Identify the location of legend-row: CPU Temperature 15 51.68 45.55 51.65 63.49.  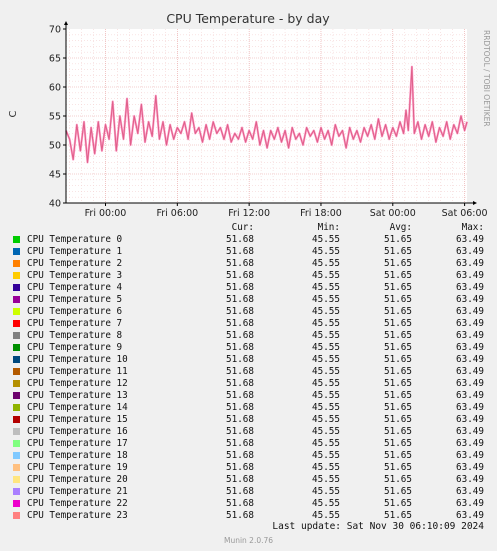
(248, 420).